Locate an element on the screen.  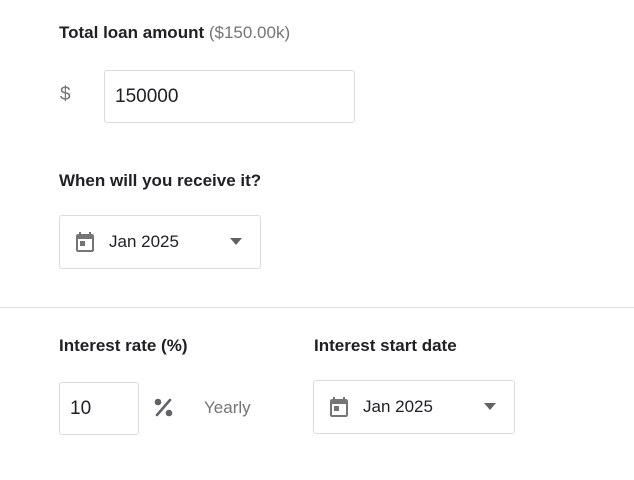
interest-rate-input: 10 is located at coordinates (99, 408).